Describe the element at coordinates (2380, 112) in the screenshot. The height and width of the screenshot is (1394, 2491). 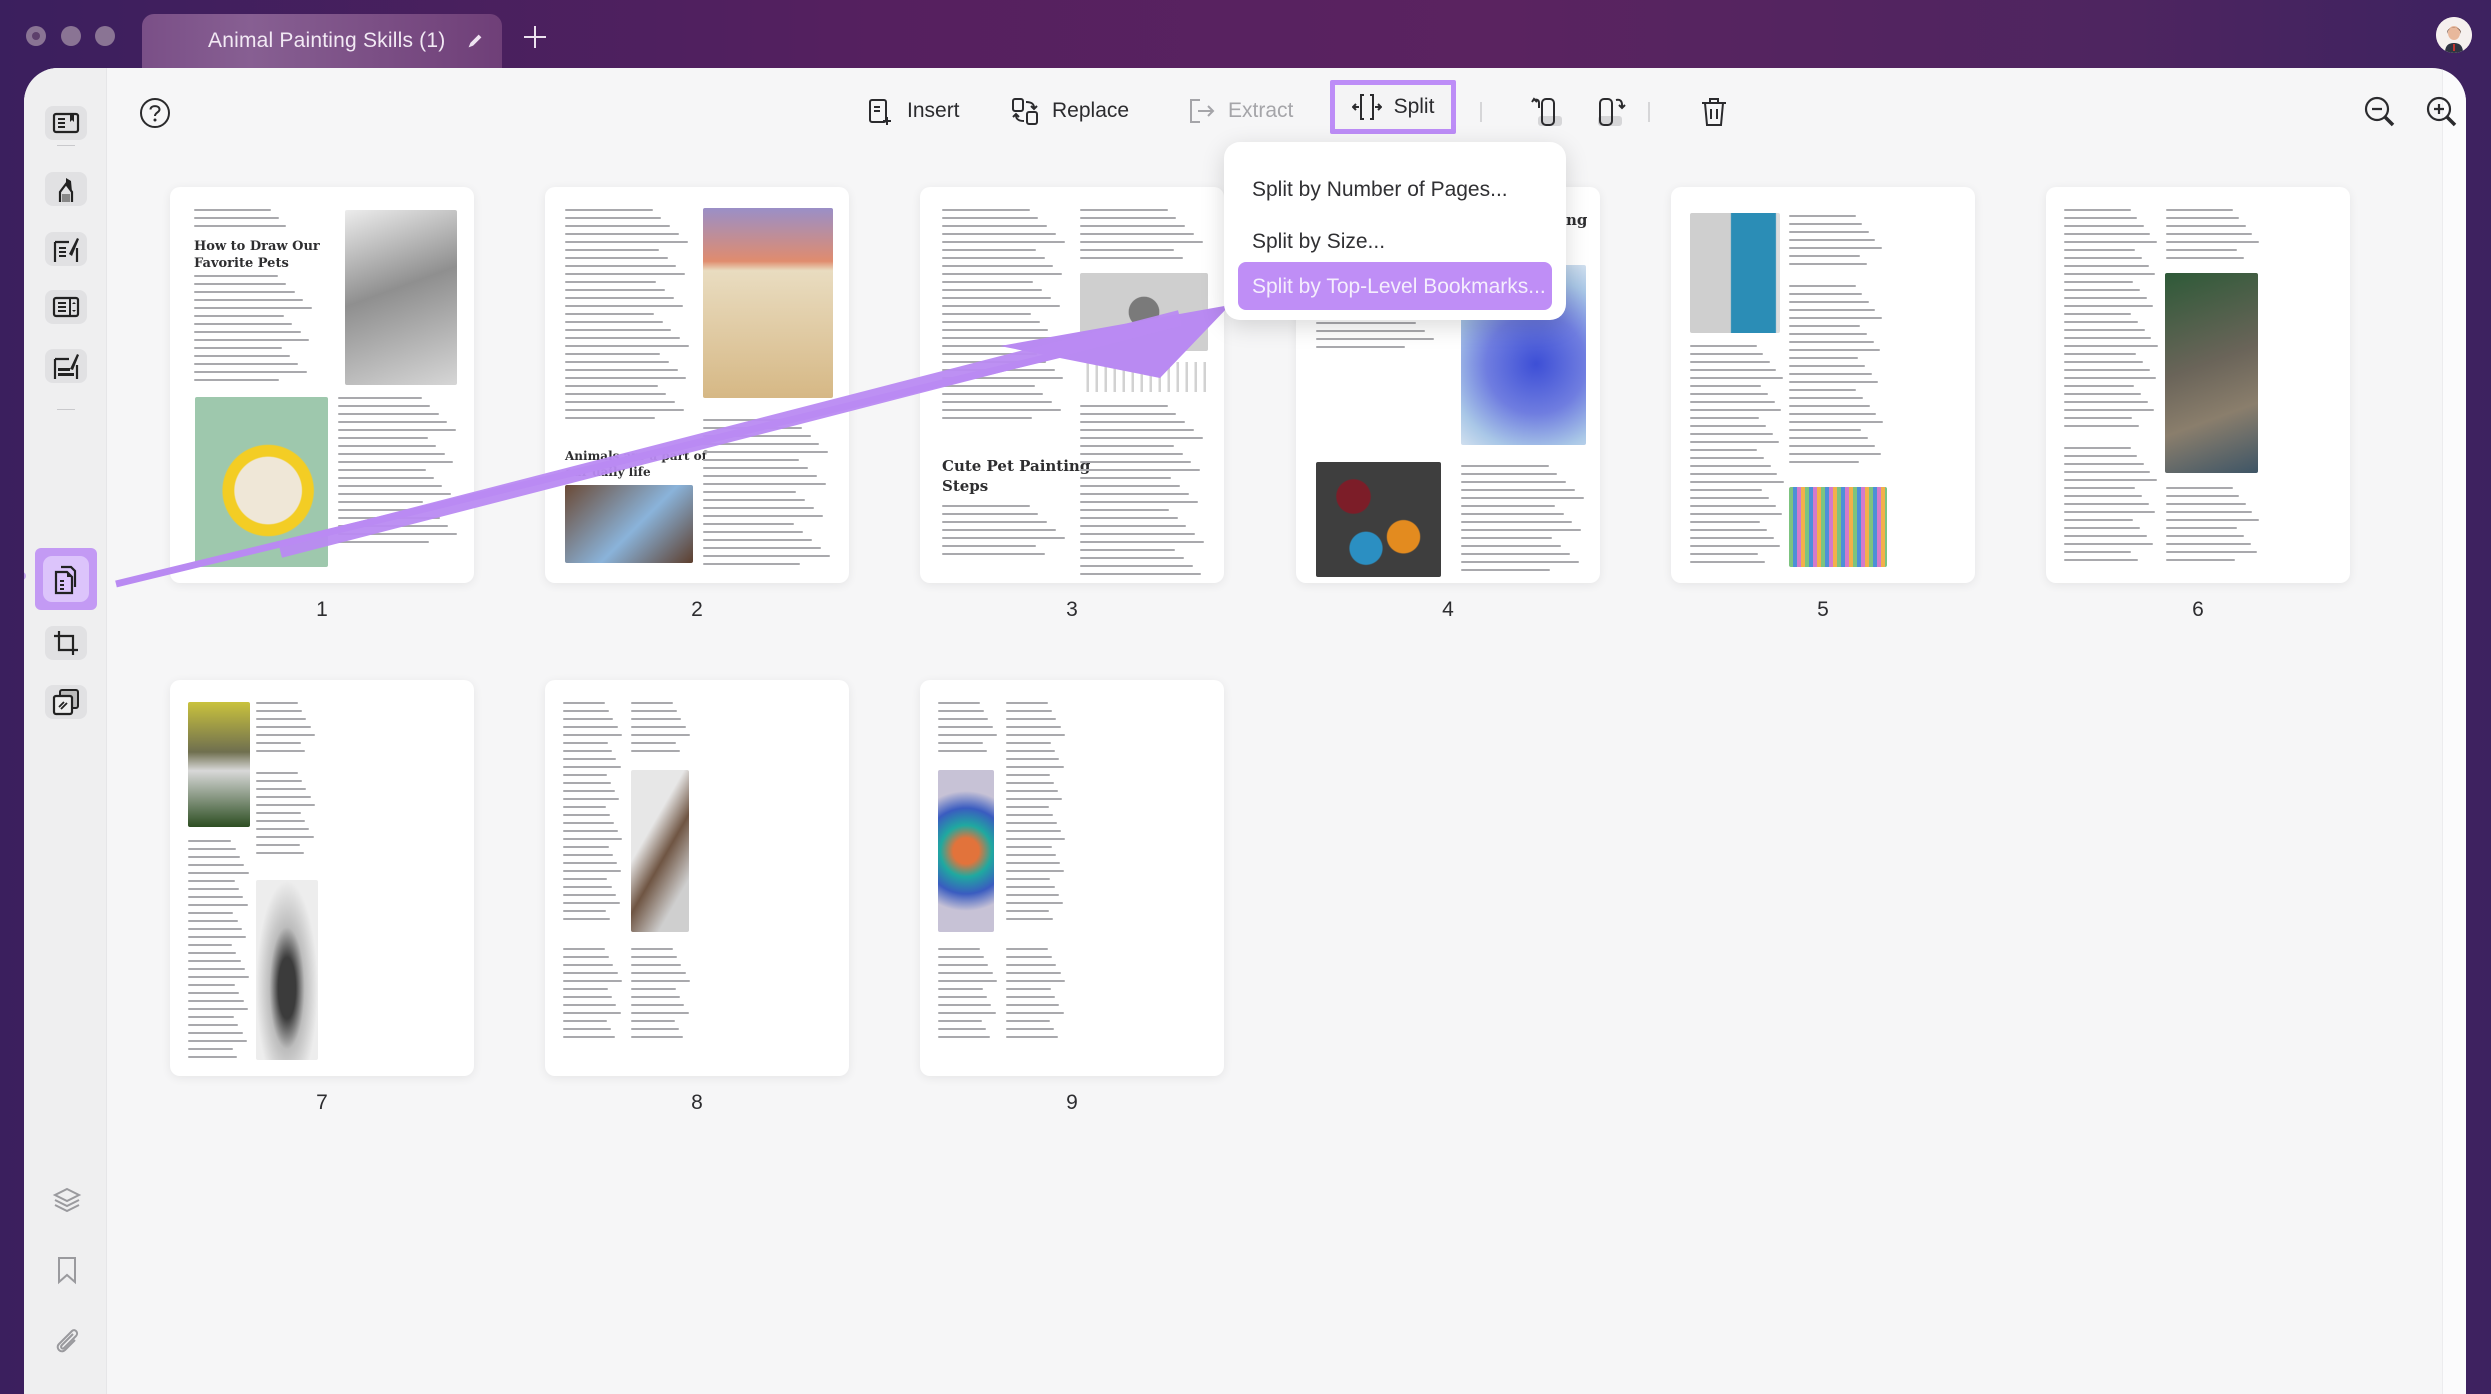
I see `zoom-out-button` at that location.